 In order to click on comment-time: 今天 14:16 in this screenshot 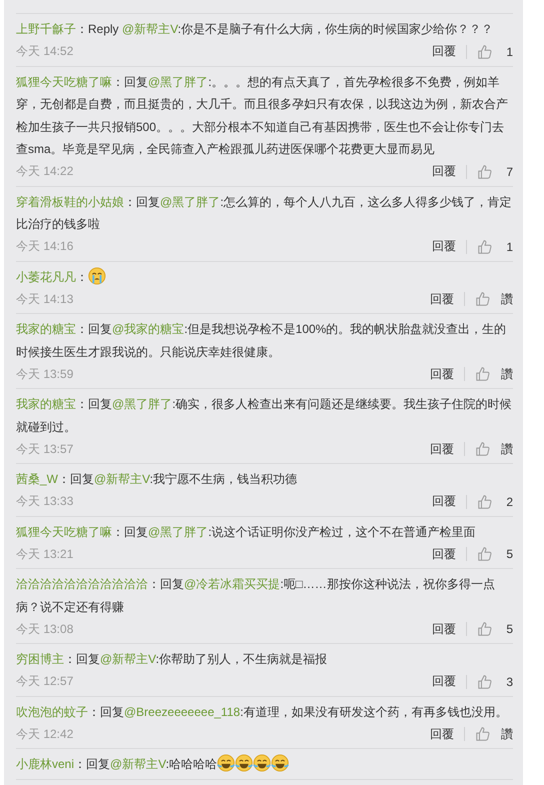, I will do `click(45, 246)`.